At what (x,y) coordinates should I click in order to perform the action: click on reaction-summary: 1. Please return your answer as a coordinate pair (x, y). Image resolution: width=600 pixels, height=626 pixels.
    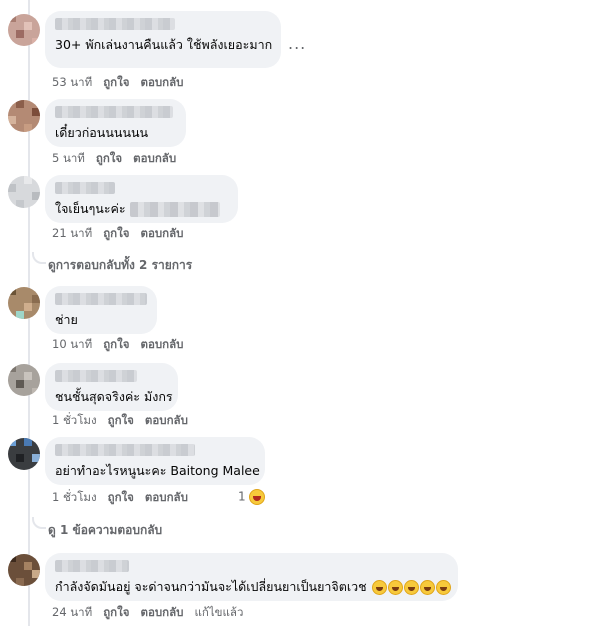
    Looking at the image, I should click on (252, 497).